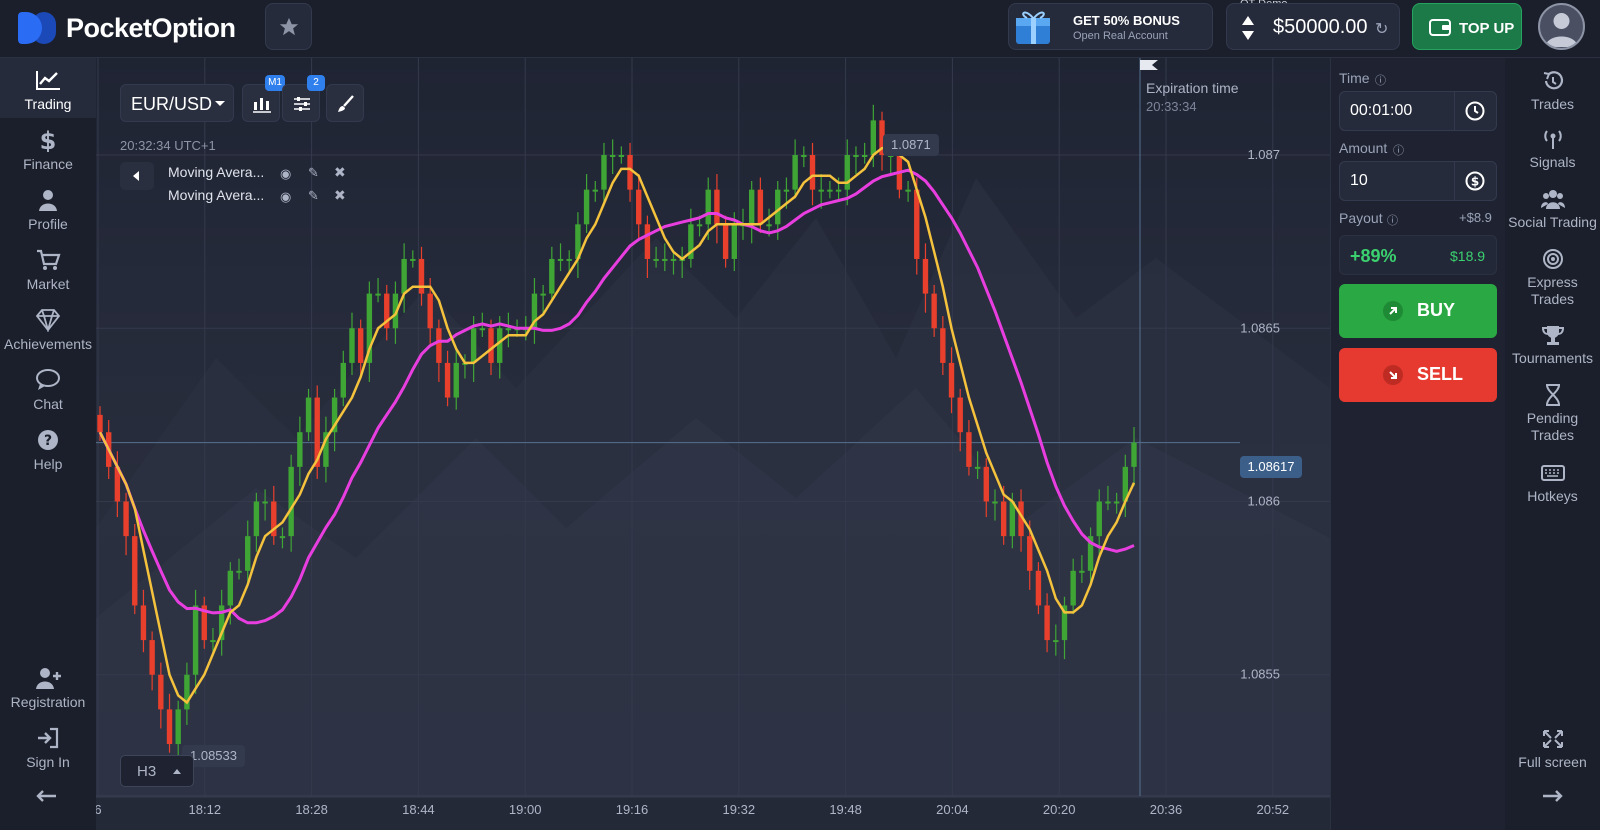 Image resolution: width=1600 pixels, height=830 pixels. I want to click on logo-icon, so click(37, 28).